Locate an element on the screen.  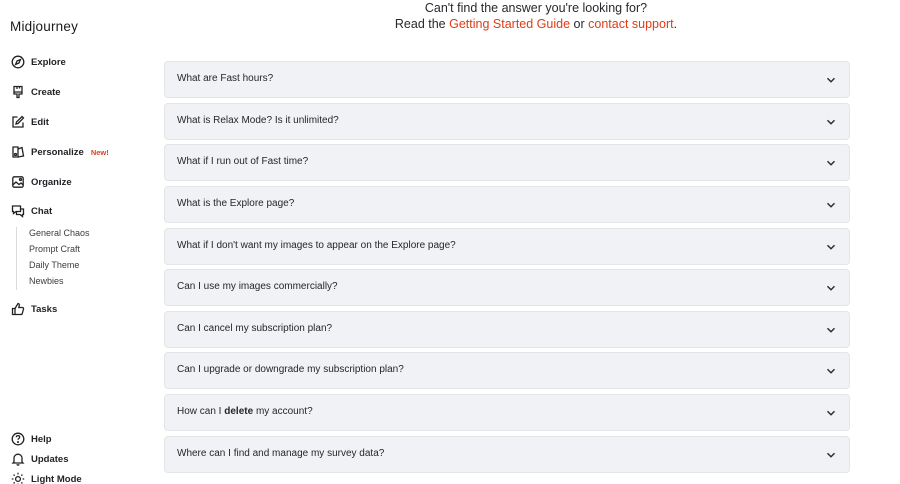
faq-question: What is Relax Mode? Is it unlimited? is located at coordinates (258, 120).